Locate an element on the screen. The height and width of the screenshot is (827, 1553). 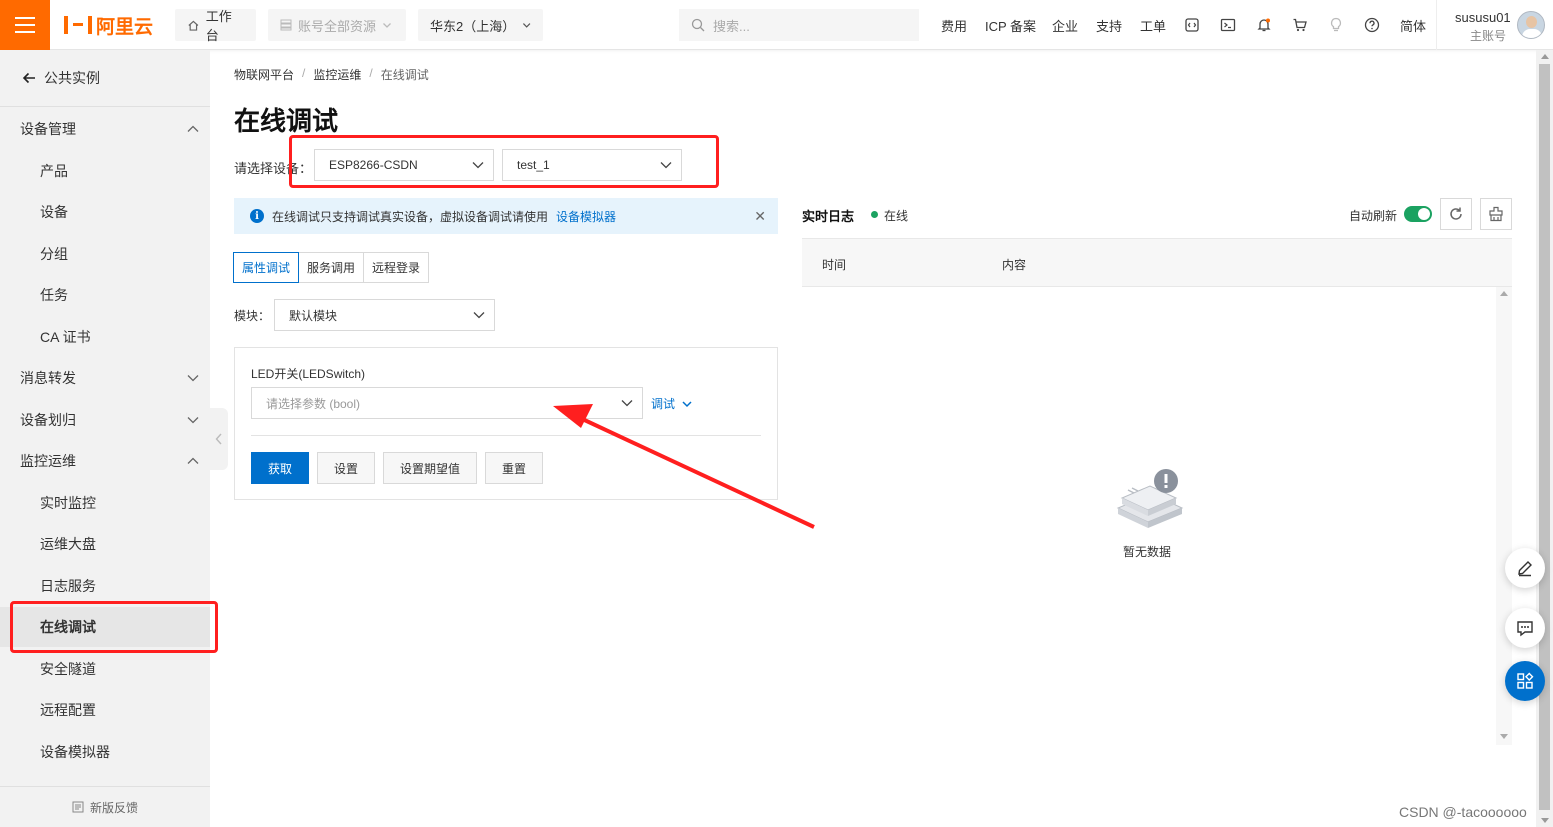
feedback-link: 新版反馈 is located at coordinates (105, 806).